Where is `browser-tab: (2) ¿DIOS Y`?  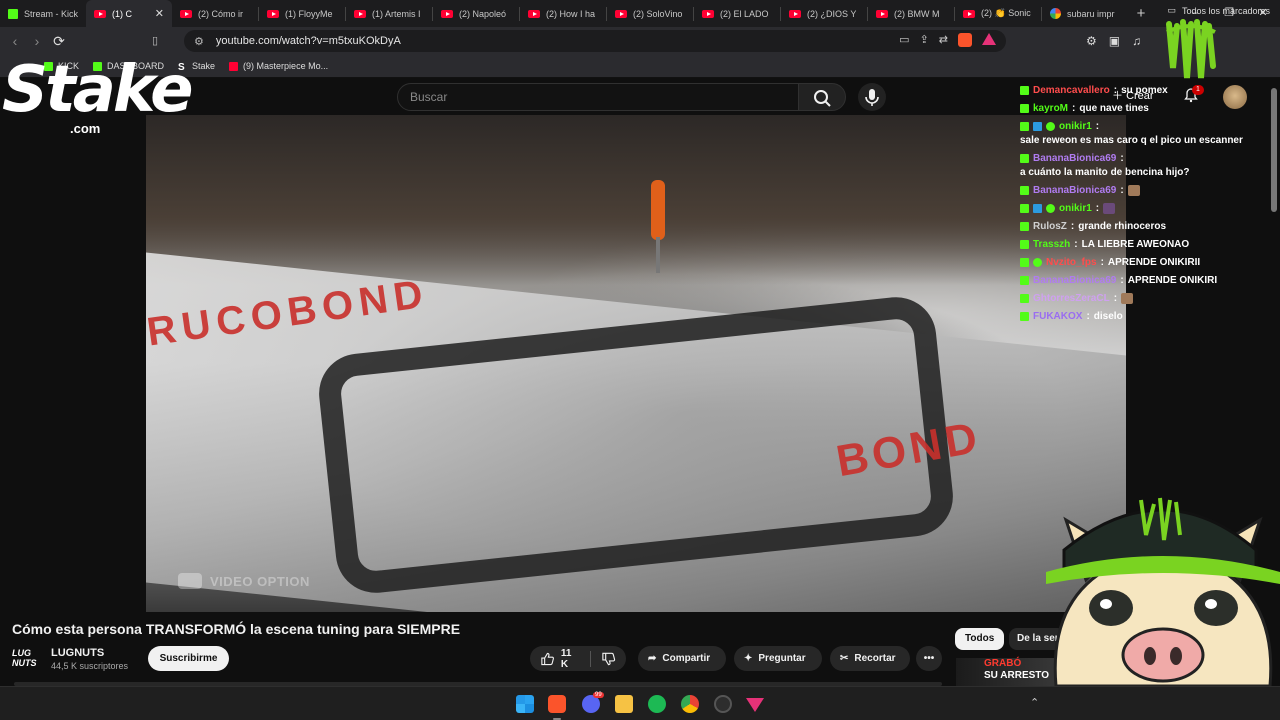
browser-tab: (2) ¿DIOS Y is located at coordinates (824, 13).